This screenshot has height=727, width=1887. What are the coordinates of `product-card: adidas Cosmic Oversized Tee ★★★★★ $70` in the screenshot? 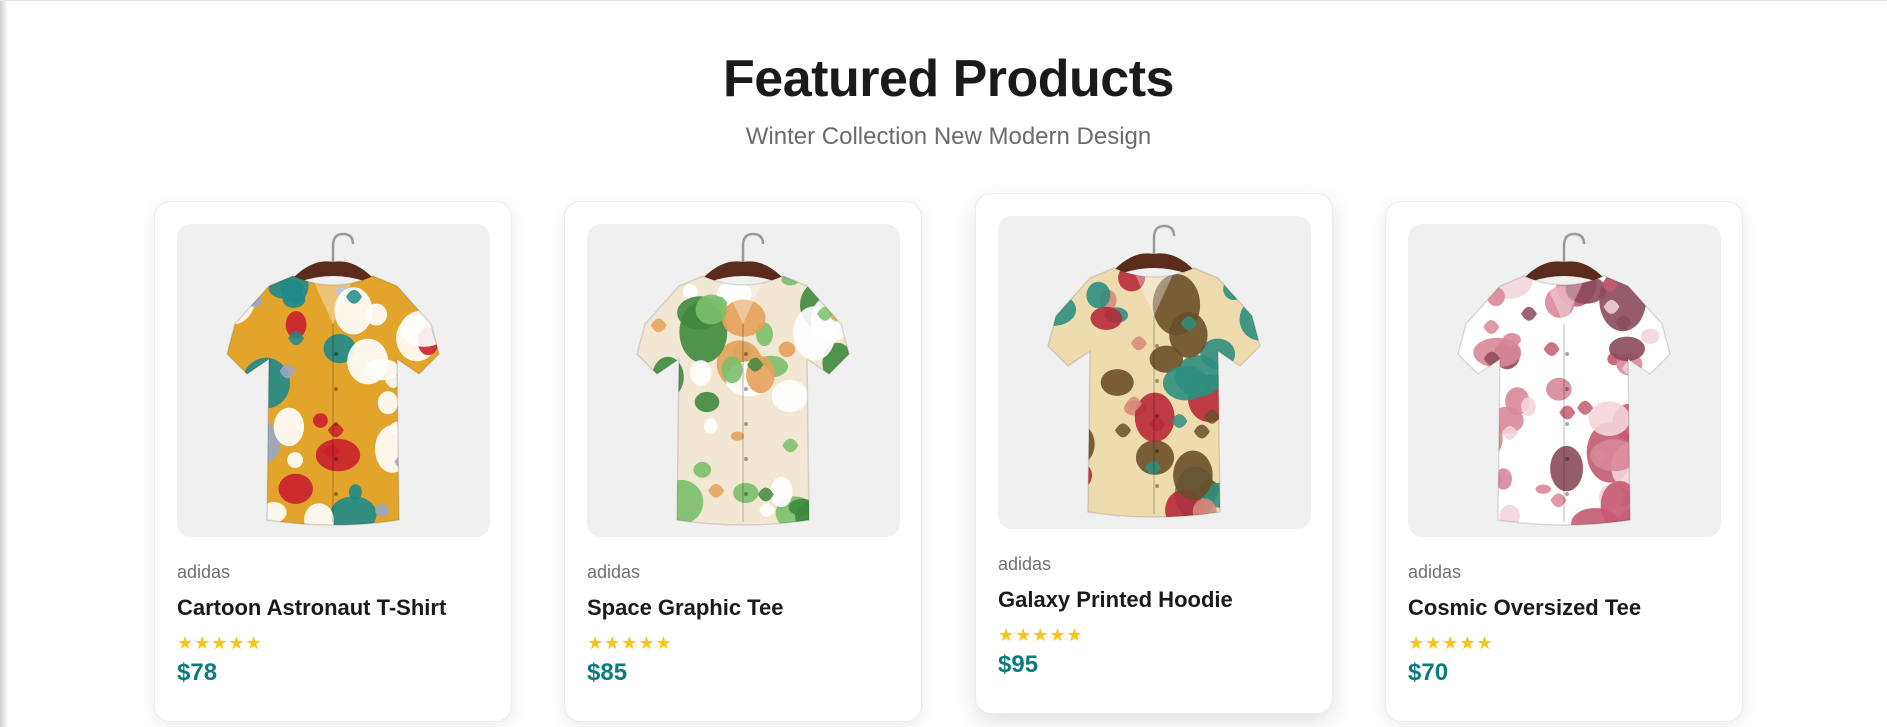 It's located at (1564, 461).